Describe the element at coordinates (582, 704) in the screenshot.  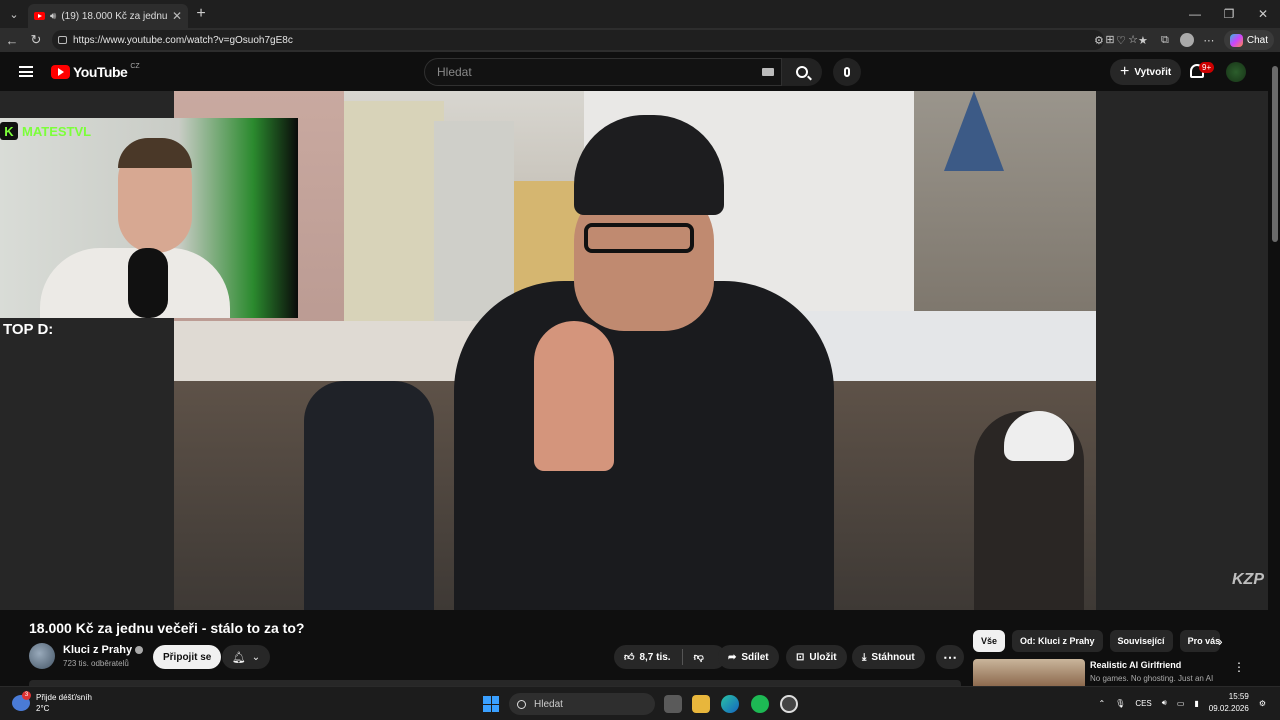
I see `taskbar-search: Hledat` at that location.